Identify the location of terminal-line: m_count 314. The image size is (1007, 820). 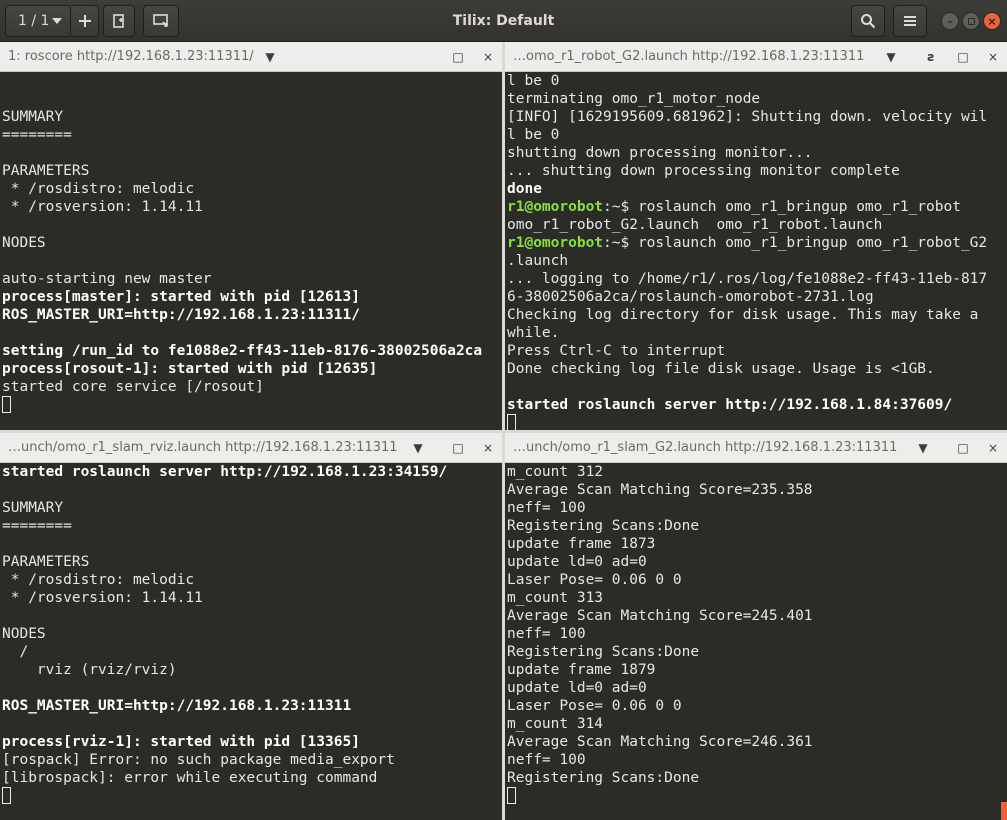
(756, 724).